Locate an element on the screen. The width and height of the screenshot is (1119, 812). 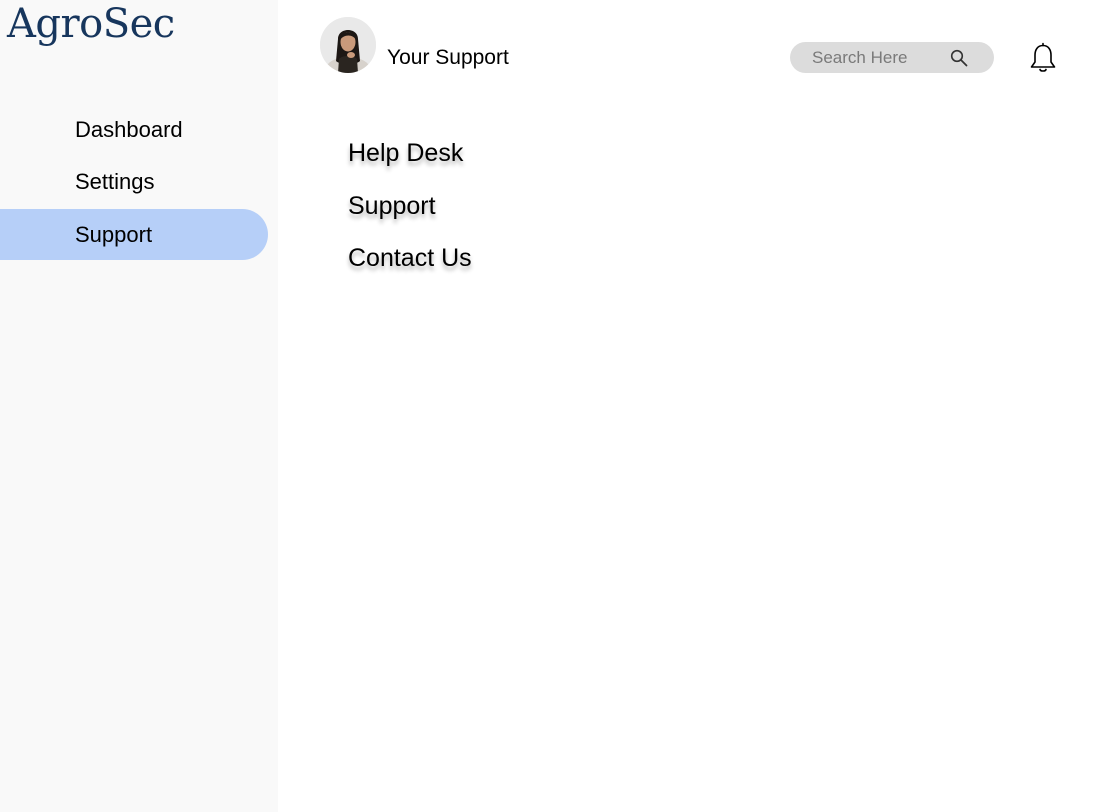
sidebar-item-settings: Settings is located at coordinates (134, 182).